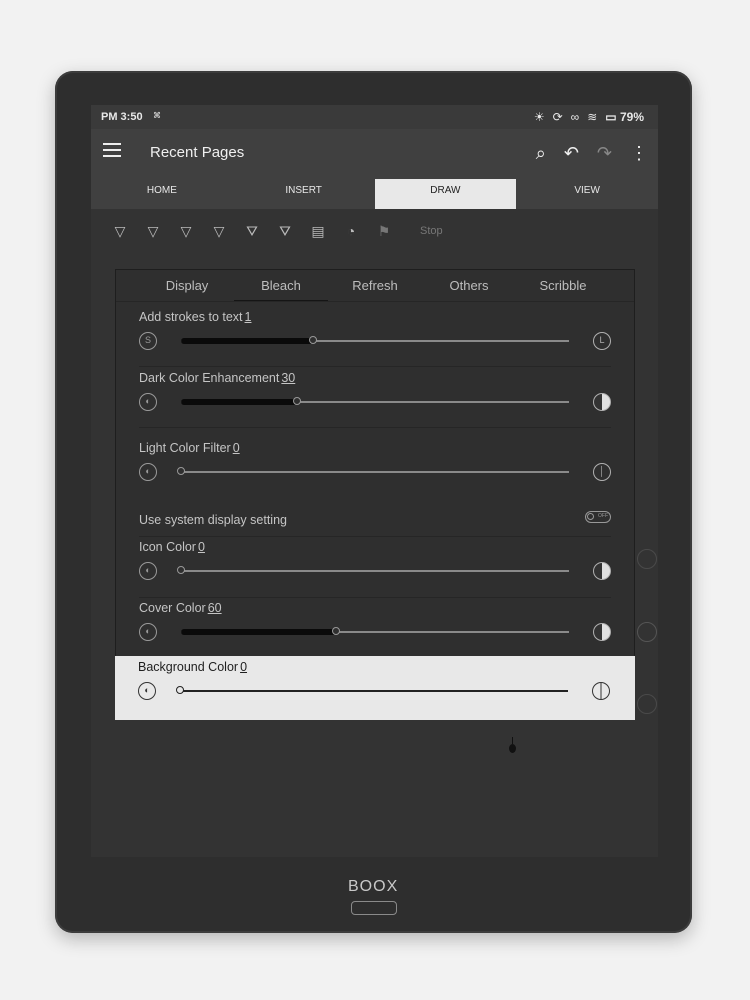 This screenshot has width=750, height=1000. I want to click on brand-logo: BOOX, so click(373, 886).